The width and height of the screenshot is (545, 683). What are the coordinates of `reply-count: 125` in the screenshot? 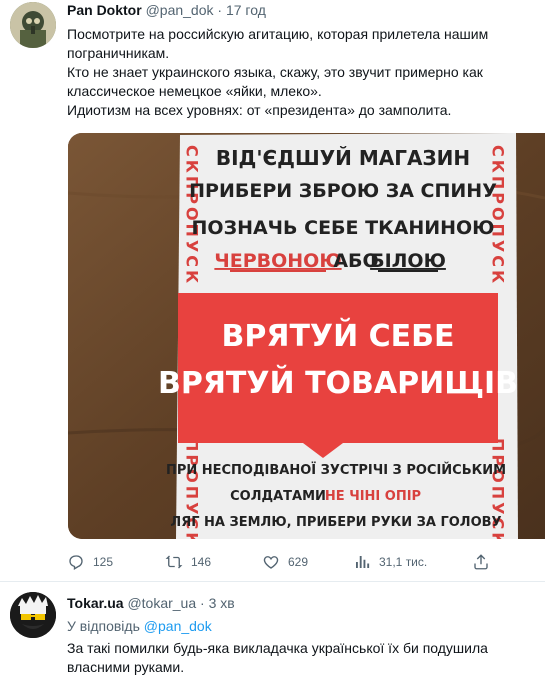 It's located at (103, 562).